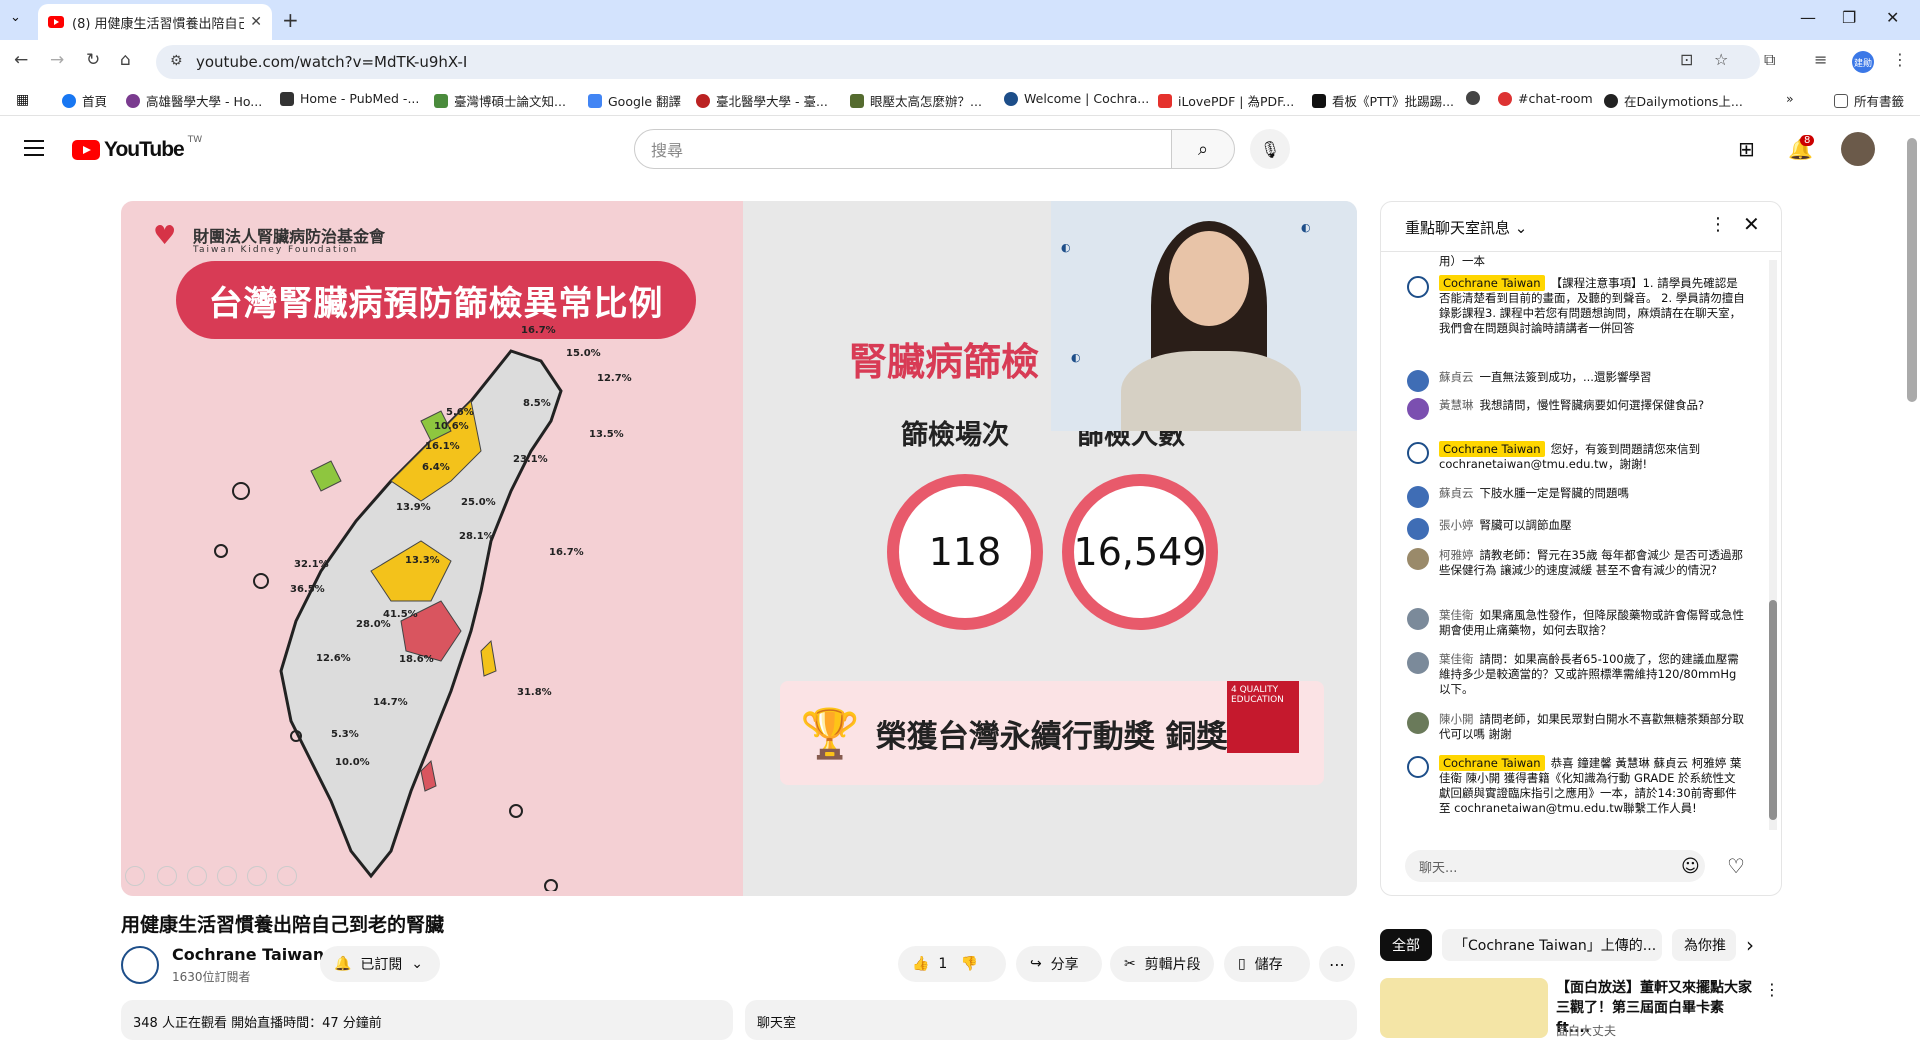 This screenshot has height=1040, width=1920. What do you see at coordinates (227, 876) in the screenshot?
I see `slide-grid-icon` at bounding box center [227, 876].